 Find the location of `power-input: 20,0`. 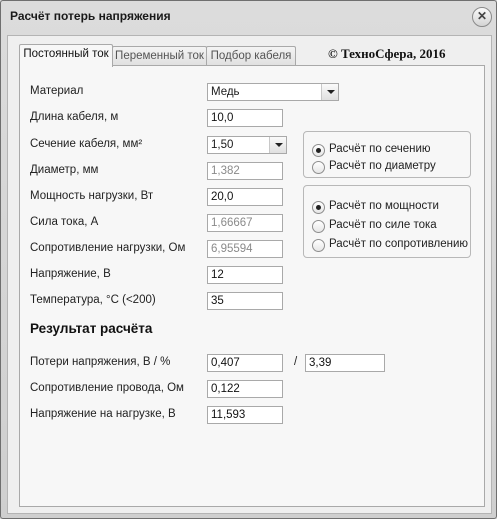

power-input: 20,0 is located at coordinates (245, 197).